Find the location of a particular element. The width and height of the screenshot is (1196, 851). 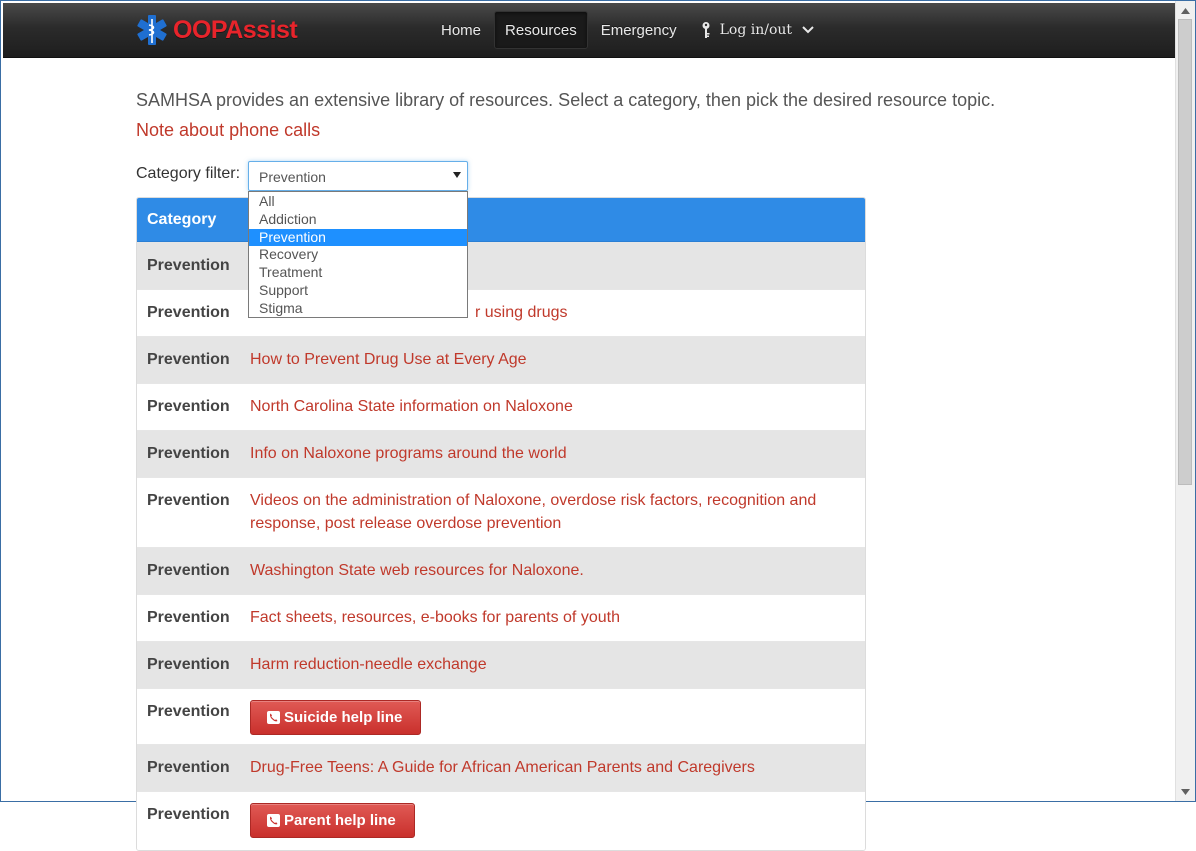

main-nav: Home Resources Emergency Log in/out is located at coordinates (629, 30).